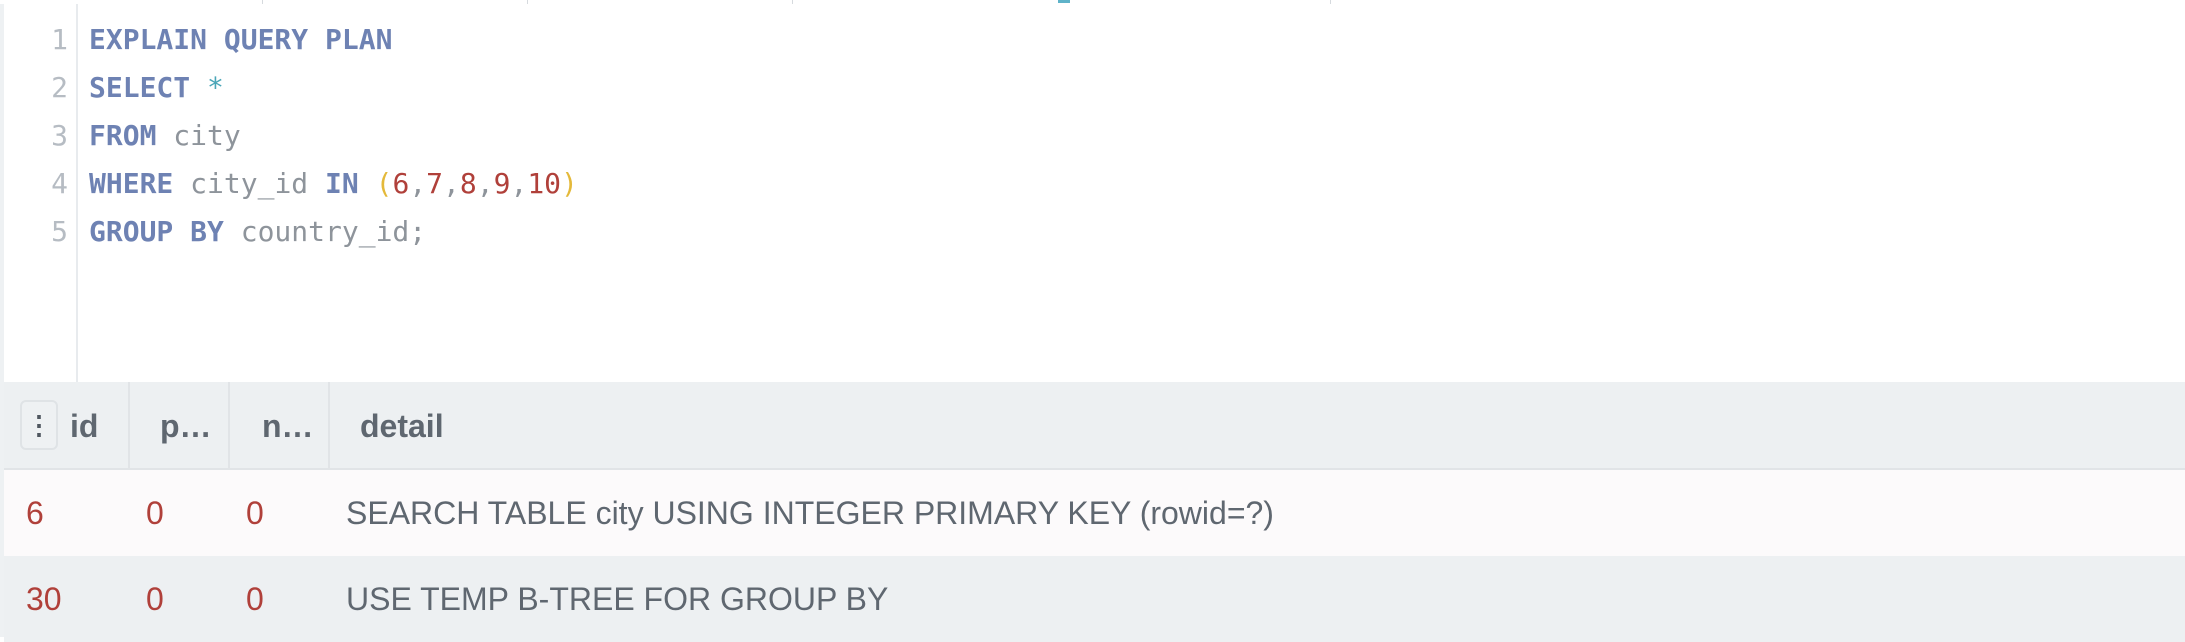 Image resolution: width=2185 pixels, height=642 pixels. I want to click on line-number-gutter: 1 2 3 4 5, so click(41, 193).